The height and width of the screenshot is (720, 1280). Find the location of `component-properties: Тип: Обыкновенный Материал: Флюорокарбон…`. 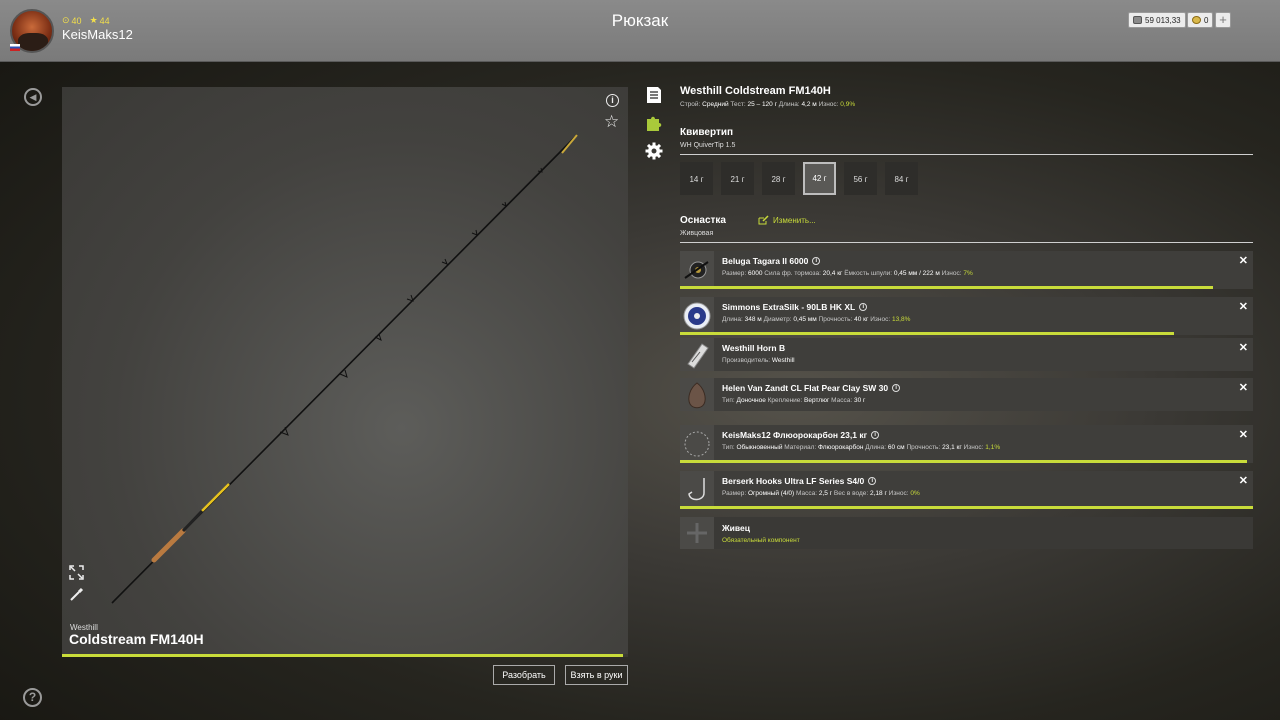

component-properties: Тип: Обыкновенный Материал: Флюорокарбон… is located at coordinates (861, 447).